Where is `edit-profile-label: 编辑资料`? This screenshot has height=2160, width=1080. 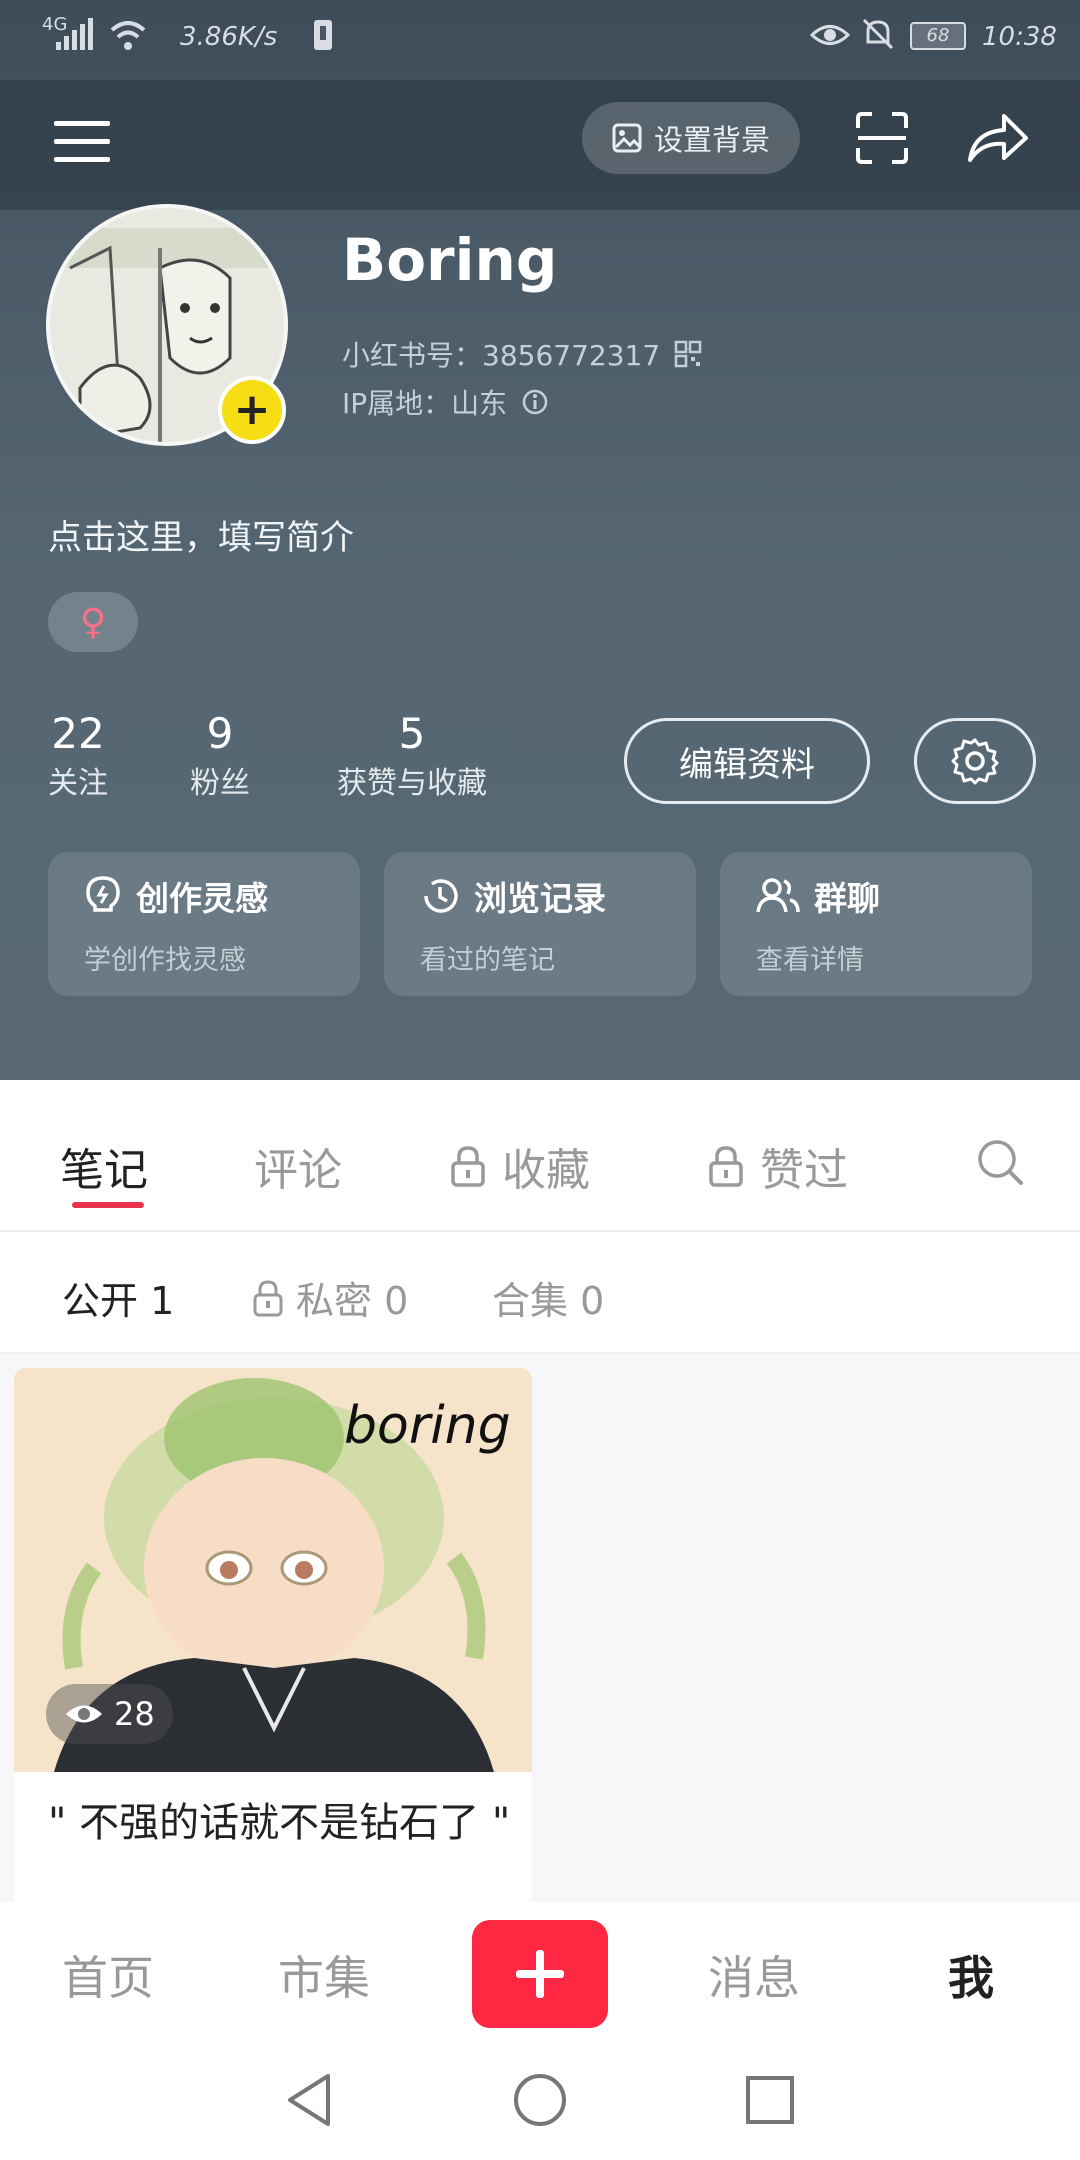 edit-profile-label: 编辑资料 is located at coordinates (747, 764).